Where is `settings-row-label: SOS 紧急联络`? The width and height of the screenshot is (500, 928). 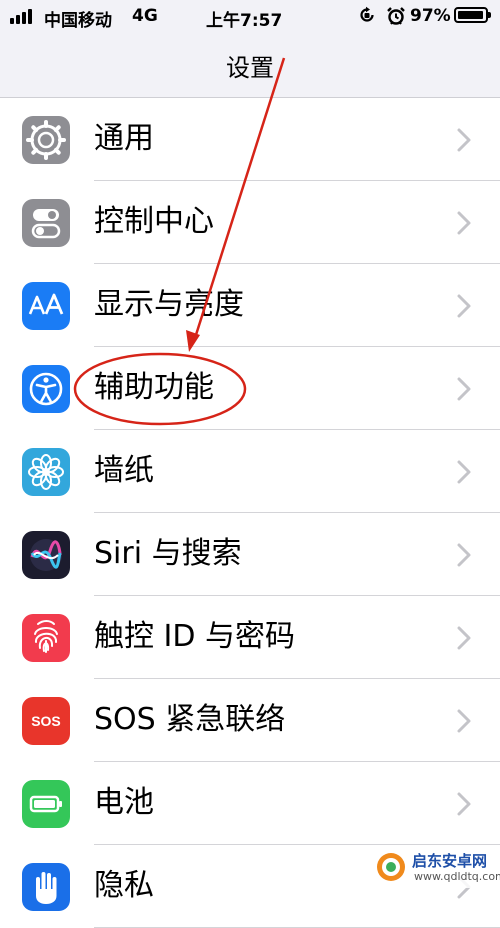 settings-row-label: SOS 紧急联络 is located at coordinates (190, 719).